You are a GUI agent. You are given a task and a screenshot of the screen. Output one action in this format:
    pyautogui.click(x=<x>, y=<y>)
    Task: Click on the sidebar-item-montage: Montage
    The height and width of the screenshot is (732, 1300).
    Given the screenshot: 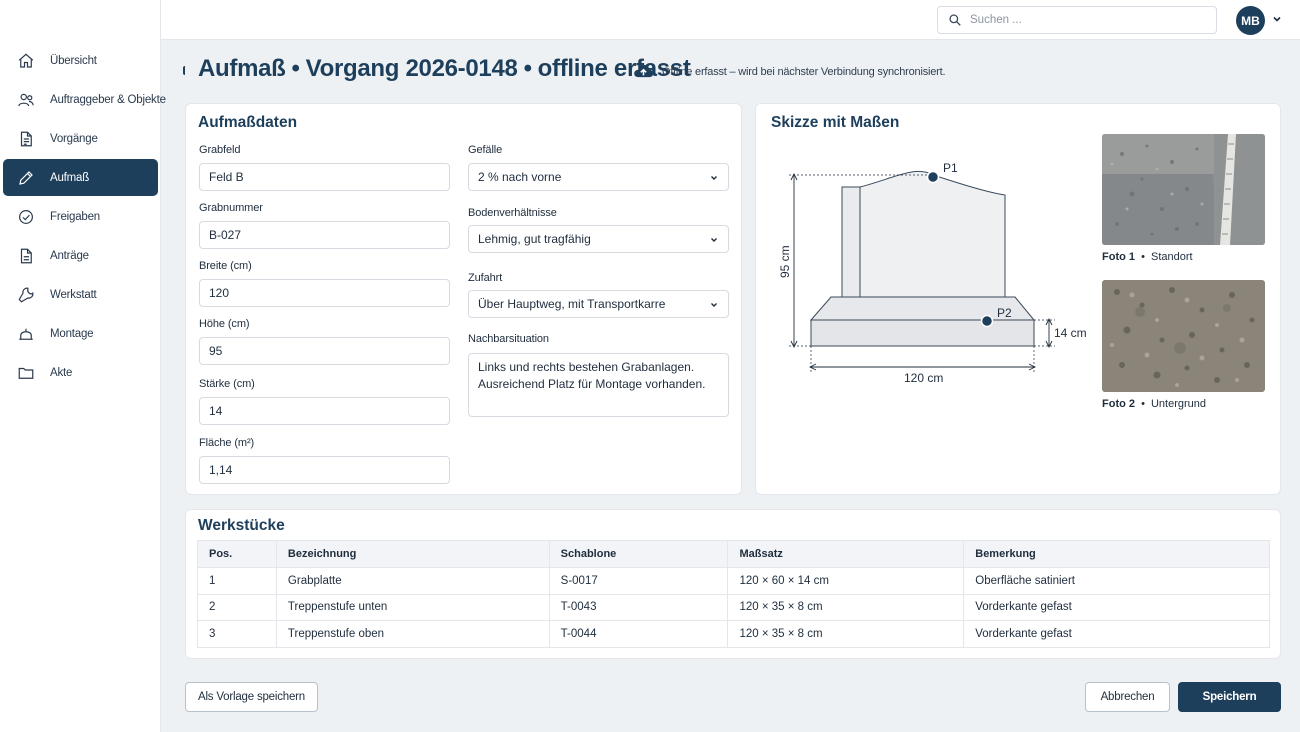 What is the action you would take?
    pyautogui.click(x=80, y=333)
    